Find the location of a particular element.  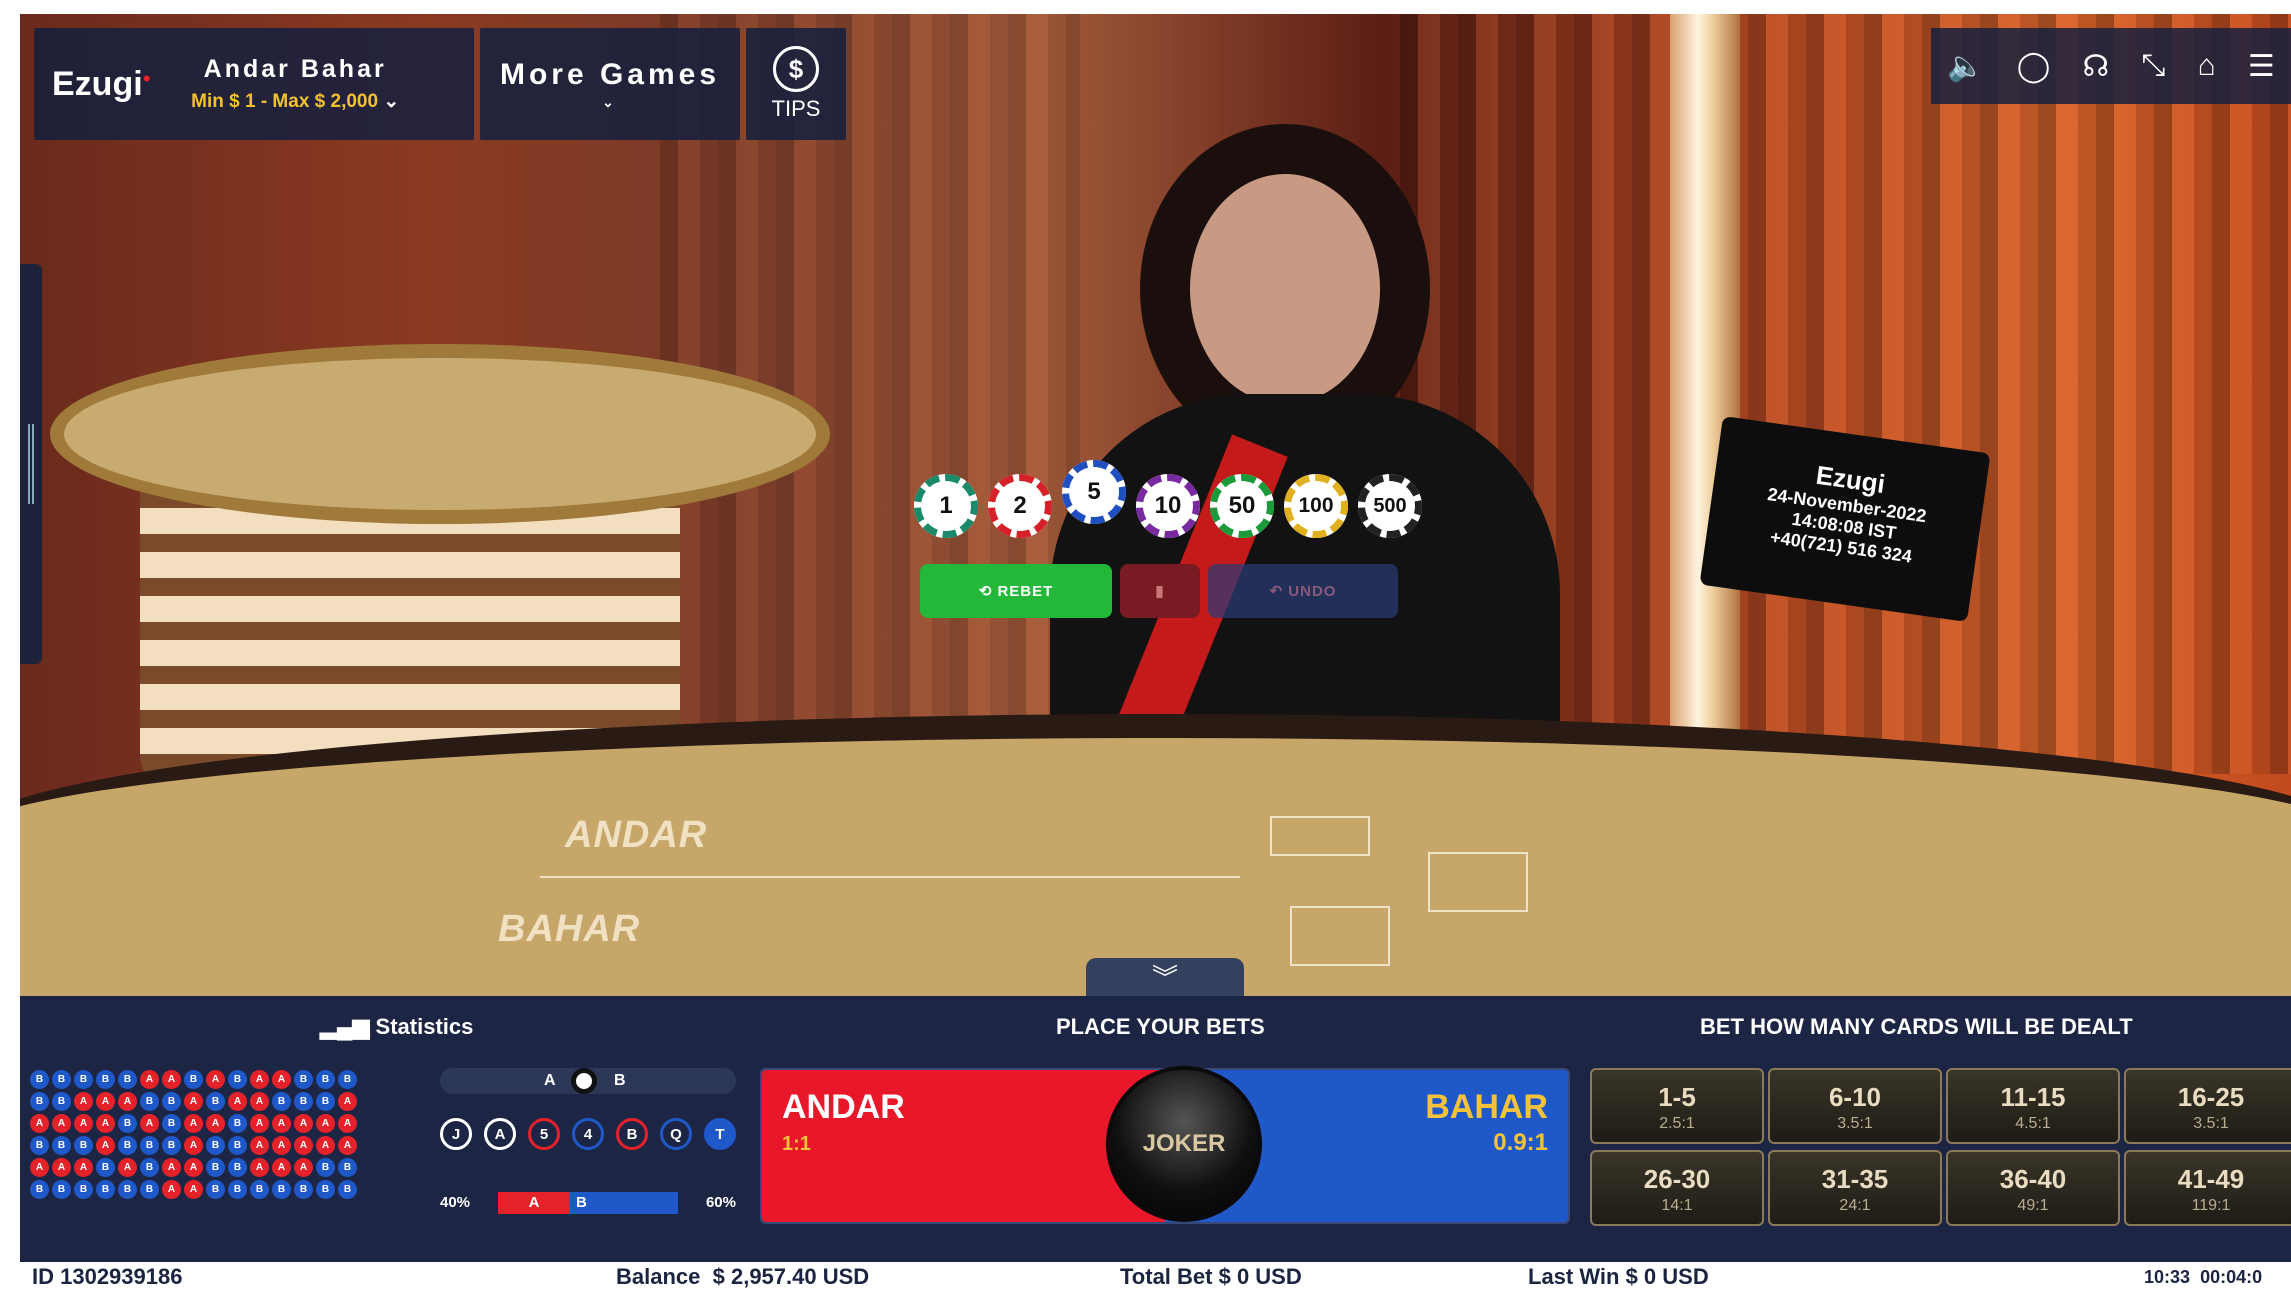

chip-5: 5 is located at coordinates (1094, 492).